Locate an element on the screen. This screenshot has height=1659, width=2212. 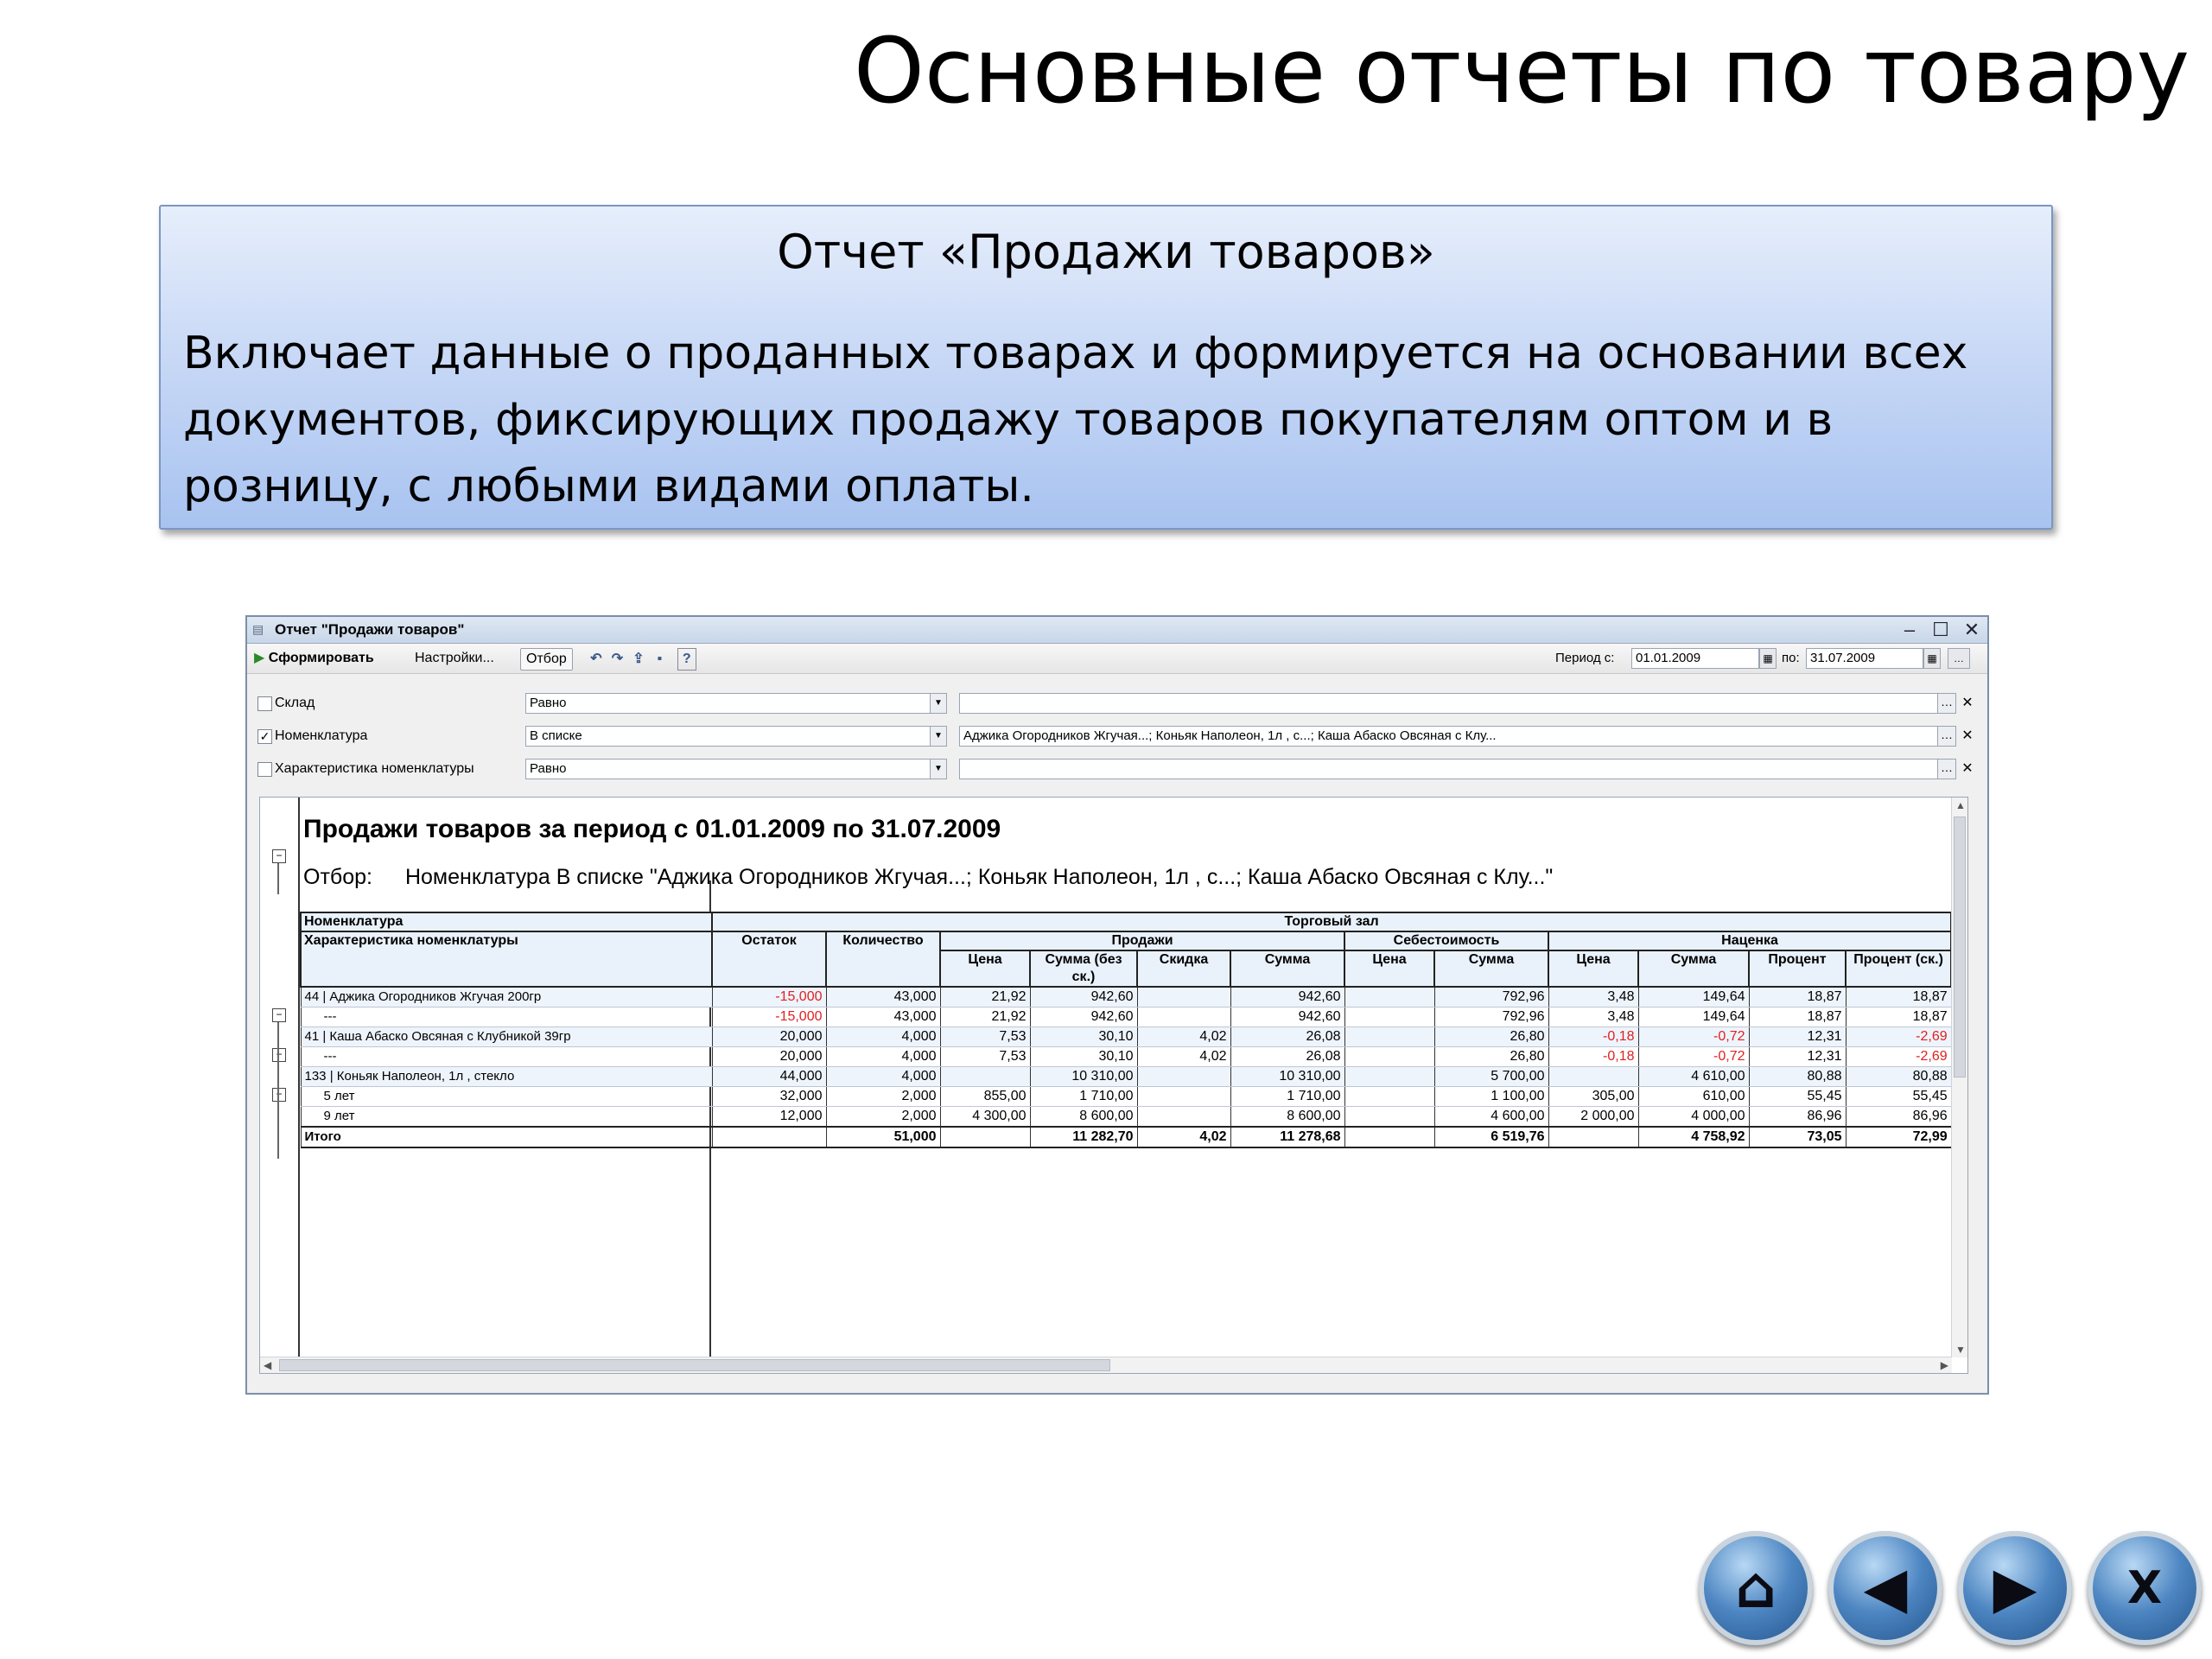
redo-icon: ↷ is located at coordinates (617, 659).